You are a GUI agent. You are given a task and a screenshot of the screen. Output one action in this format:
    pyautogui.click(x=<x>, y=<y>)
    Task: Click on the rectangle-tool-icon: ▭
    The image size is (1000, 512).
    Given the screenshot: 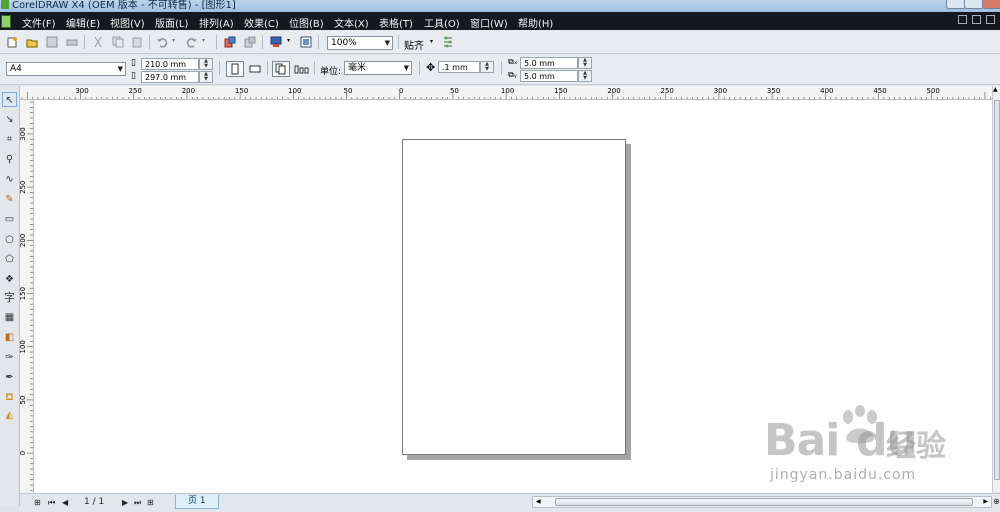 What is the action you would take?
    pyautogui.click(x=9, y=219)
    